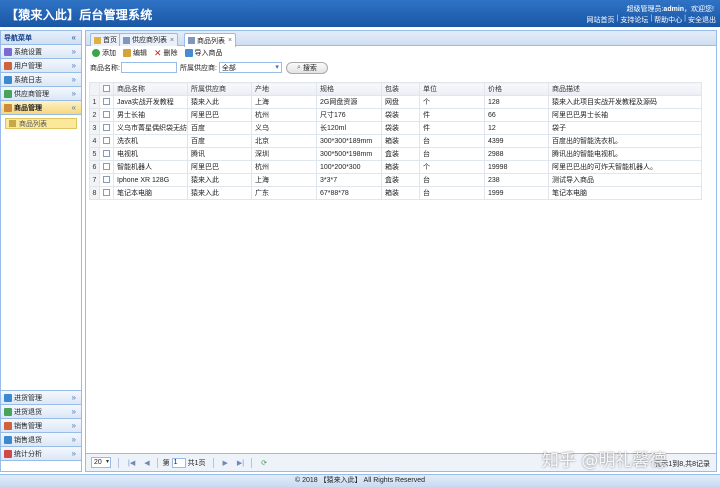 The image size is (720, 487). I want to click on table-cell: 猿来入此, so click(219, 193).